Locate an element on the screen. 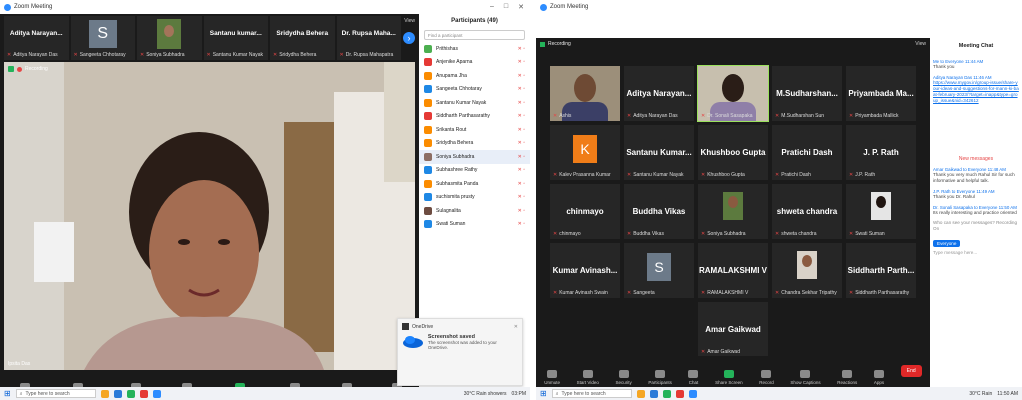 Image resolution: width=1022 pixels, height=400 pixels. toolbar-button: Reactions is located at coordinates (847, 377).